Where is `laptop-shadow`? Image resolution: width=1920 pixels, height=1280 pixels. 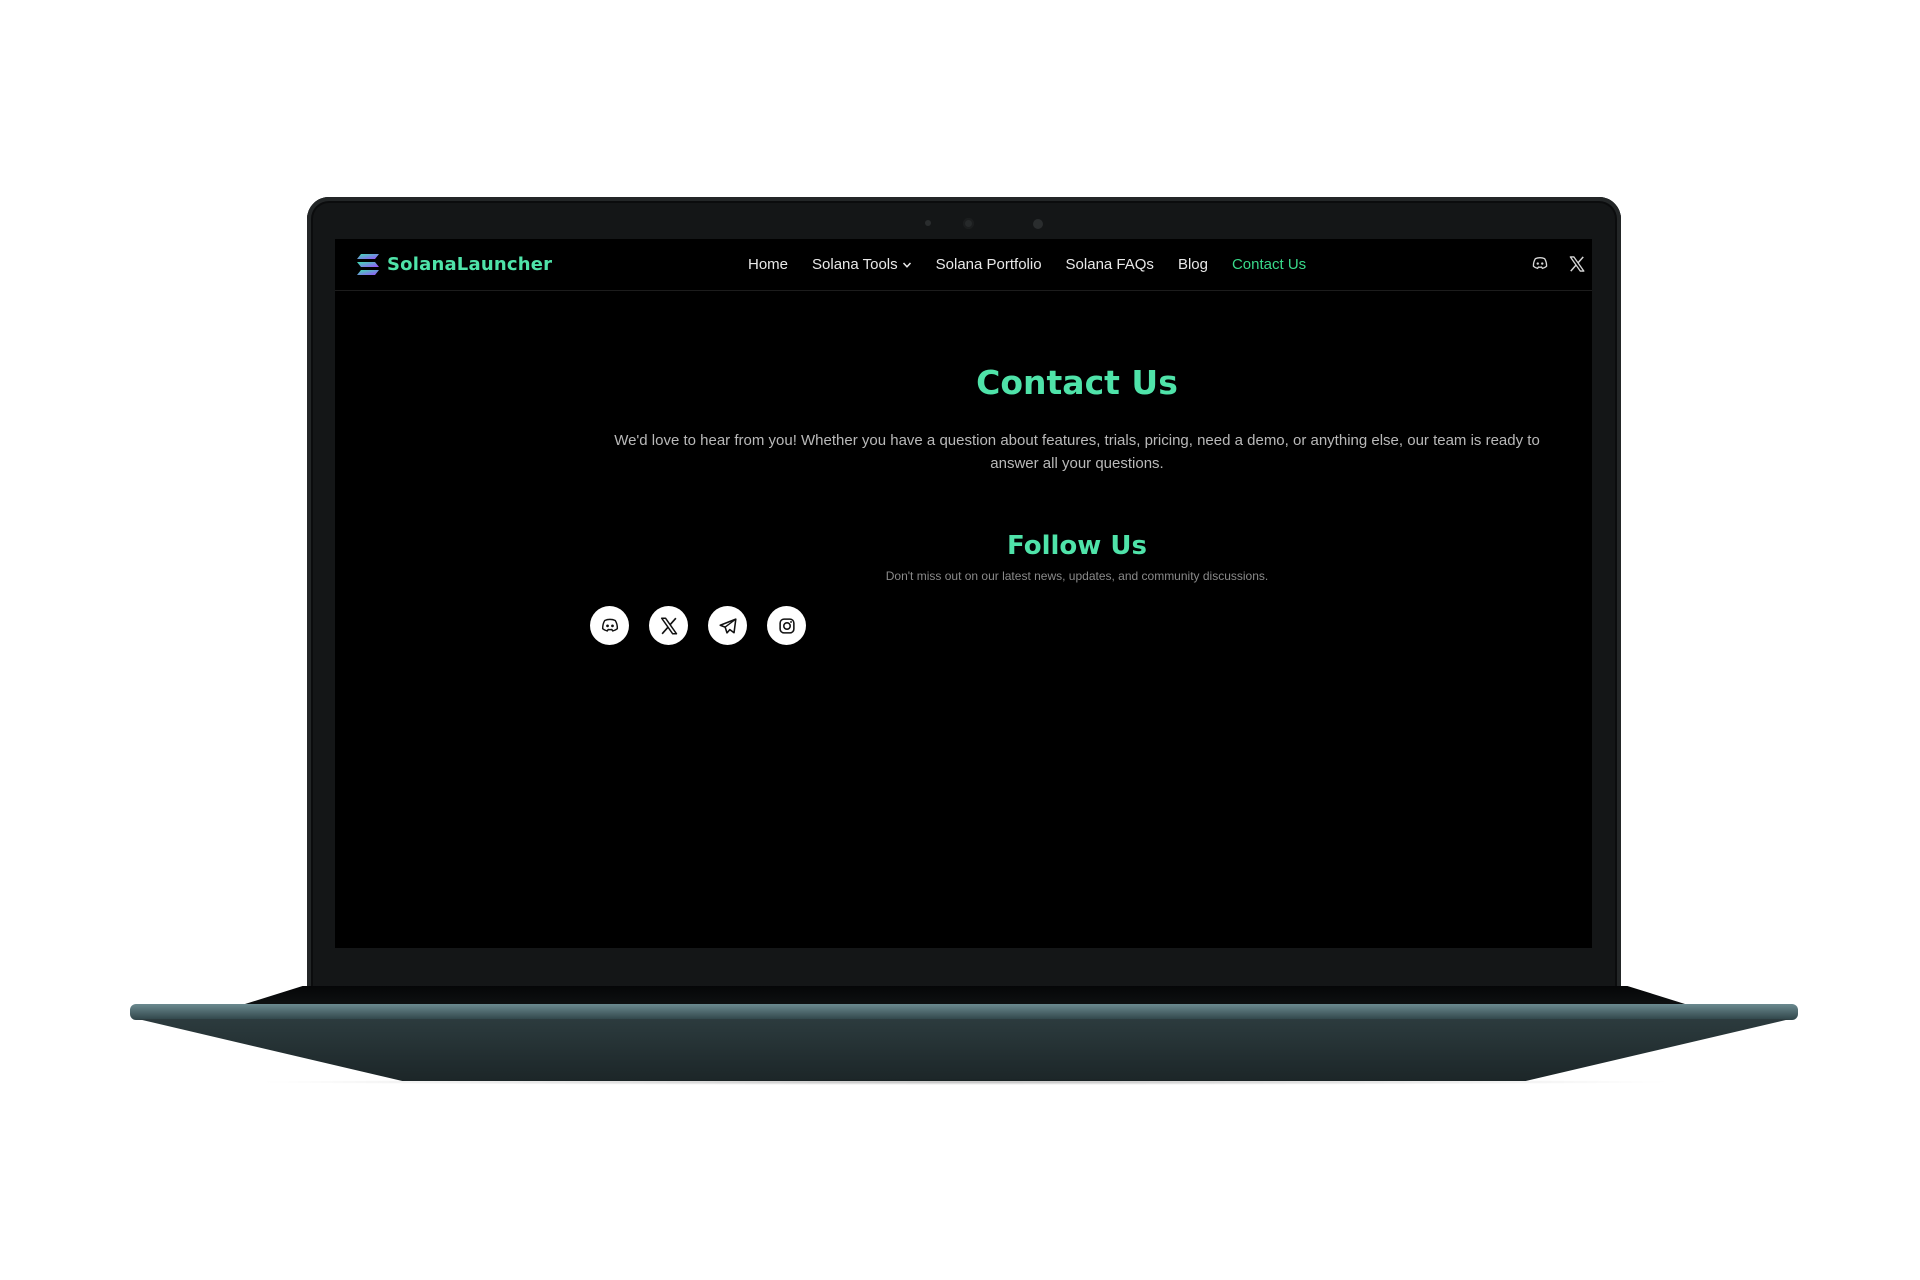
laptop-shadow is located at coordinates (965, 1082).